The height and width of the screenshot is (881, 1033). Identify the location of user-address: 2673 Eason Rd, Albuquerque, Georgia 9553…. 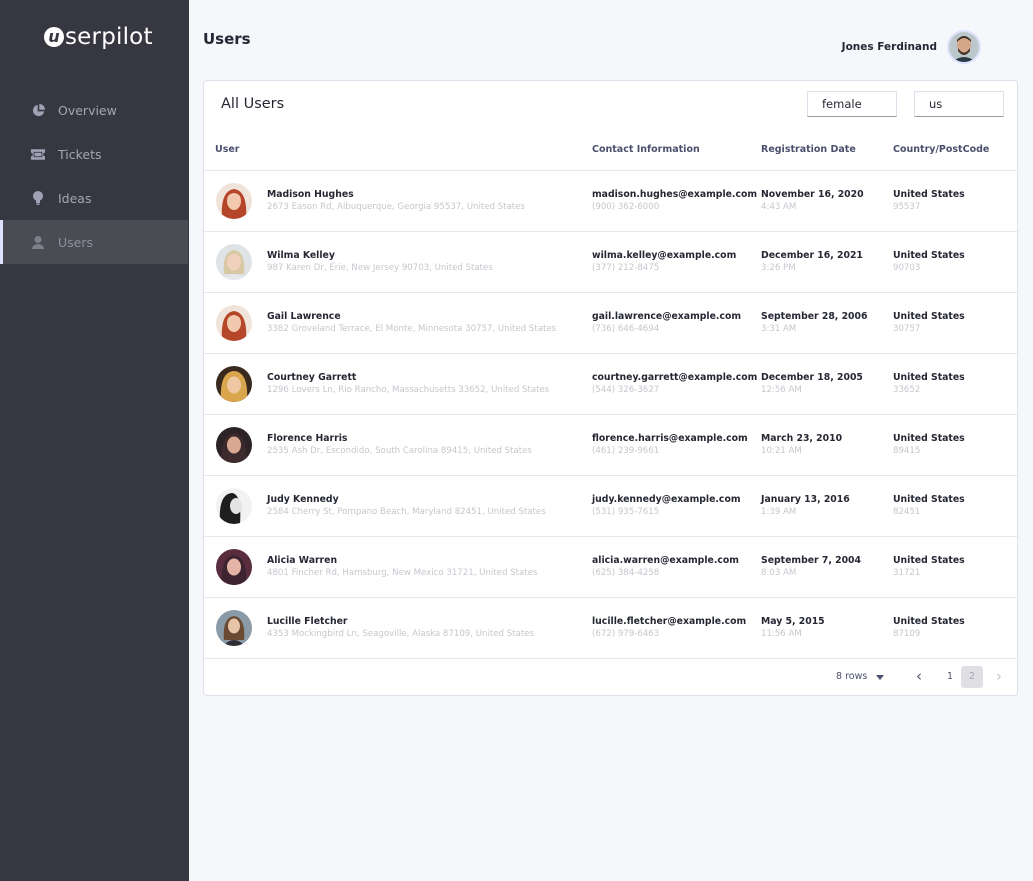
(396, 207).